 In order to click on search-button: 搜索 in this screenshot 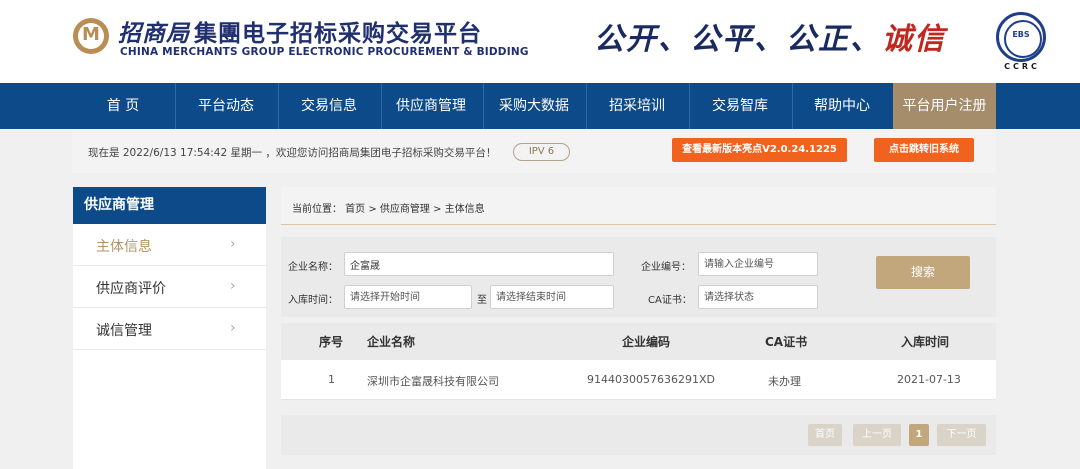, I will do `click(923, 272)`.